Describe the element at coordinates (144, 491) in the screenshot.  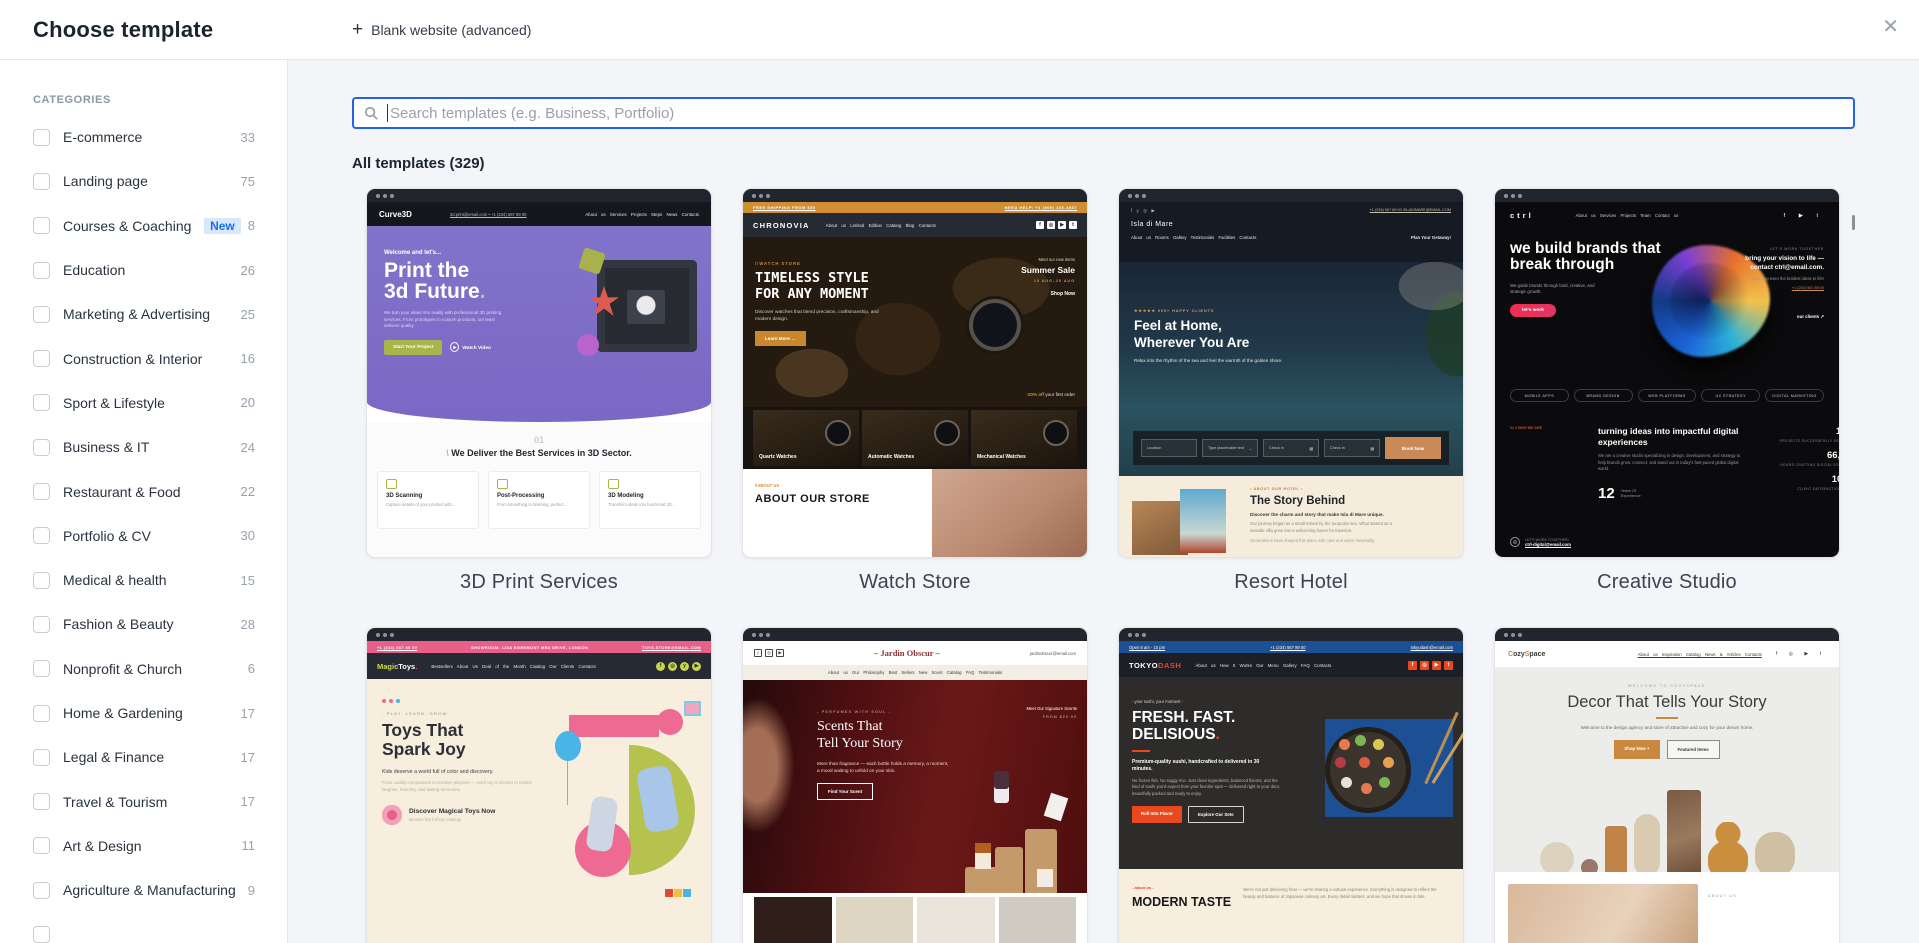
I see `category-row-restaurant-food: Restaurant & Food 22` at that location.